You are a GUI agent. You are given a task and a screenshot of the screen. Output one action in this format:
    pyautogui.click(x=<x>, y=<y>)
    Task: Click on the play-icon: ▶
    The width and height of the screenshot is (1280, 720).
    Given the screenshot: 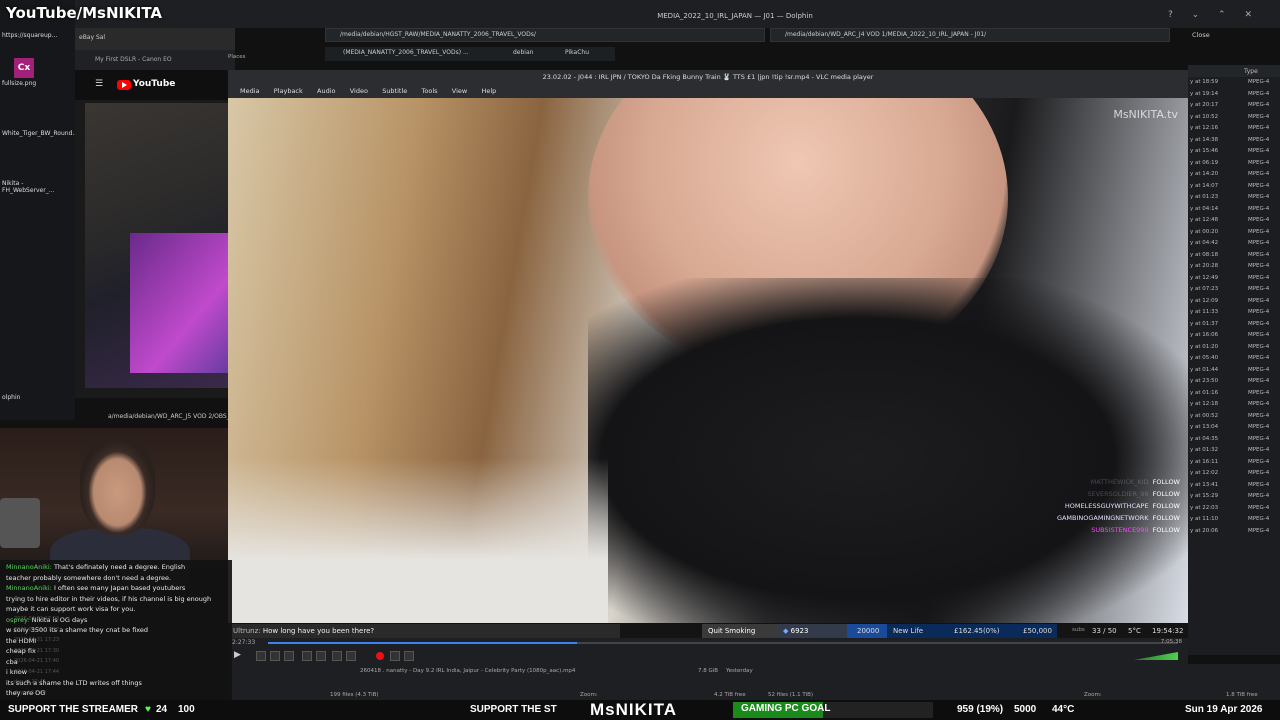 What is the action you would take?
    pyautogui.click(x=237, y=655)
    